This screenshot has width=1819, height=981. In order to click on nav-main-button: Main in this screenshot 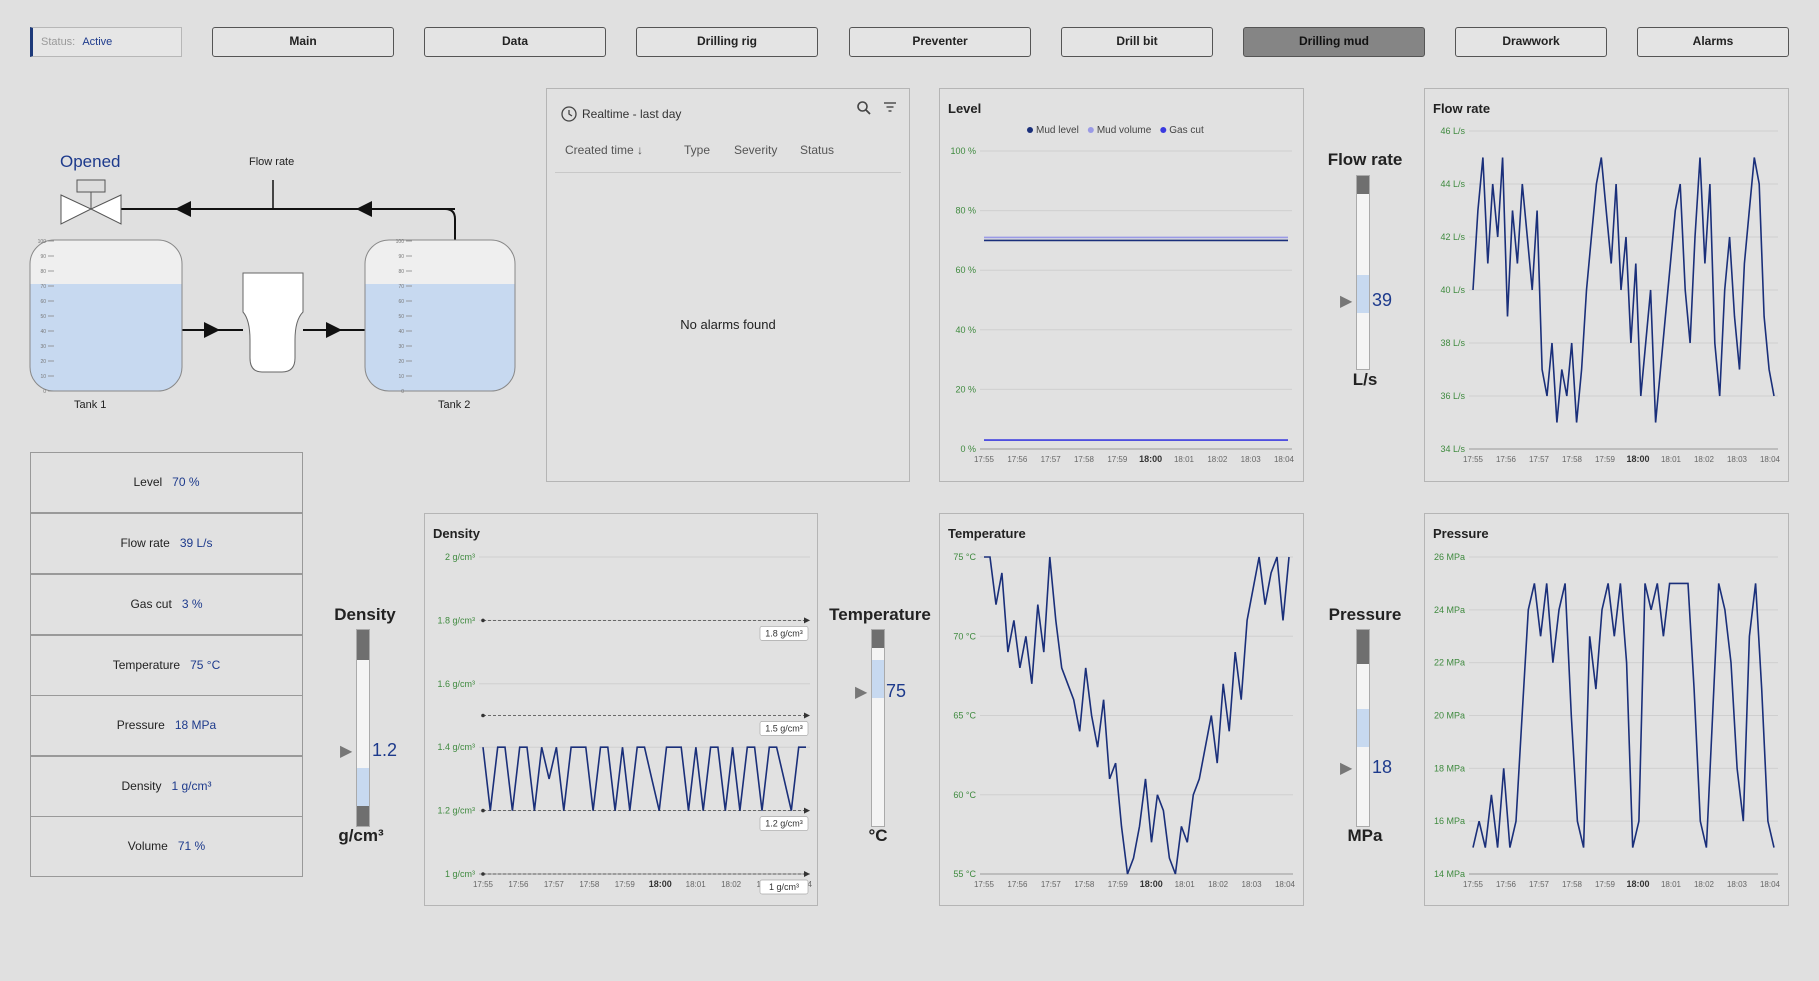, I will do `click(303, 42)`.